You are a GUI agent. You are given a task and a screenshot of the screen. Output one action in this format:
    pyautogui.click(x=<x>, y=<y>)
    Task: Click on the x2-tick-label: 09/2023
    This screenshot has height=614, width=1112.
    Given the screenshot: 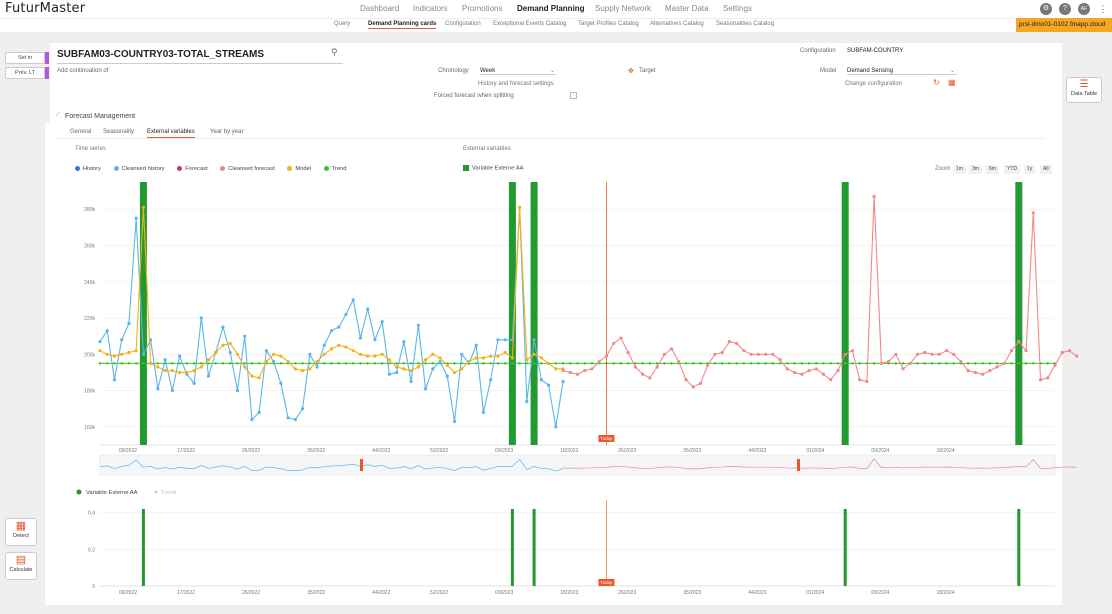 What is the action you would take?
    pyautogui.click(x=504, y=593)
    